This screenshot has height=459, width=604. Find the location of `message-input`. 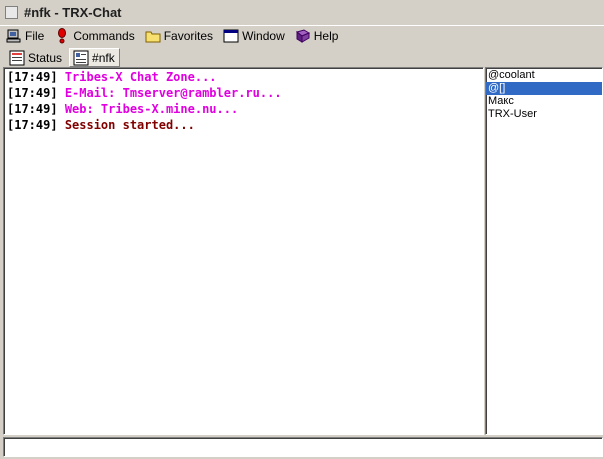

message-input is located at coordinates (303, 447).